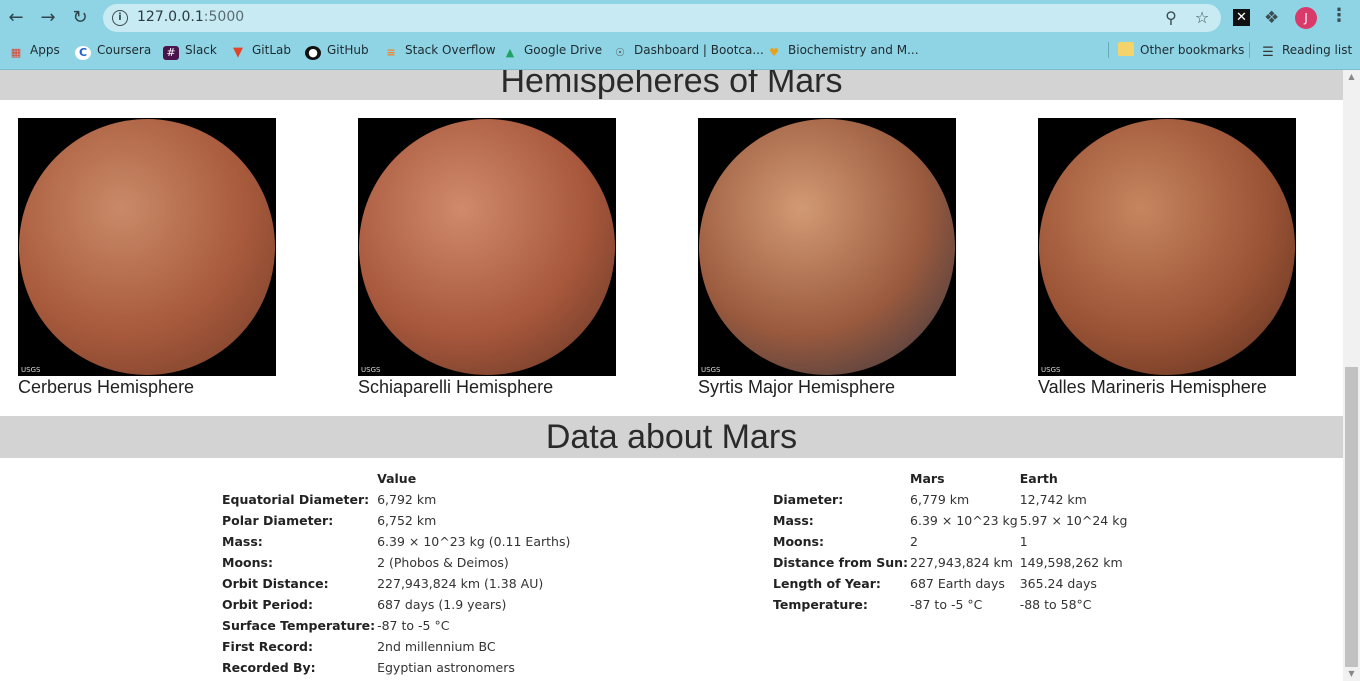 This screenshot has height=681, width=1360. Describe the element at coordinates (238, 52) in the screenshot. I see `gitlab-icon: ▼` at that location.